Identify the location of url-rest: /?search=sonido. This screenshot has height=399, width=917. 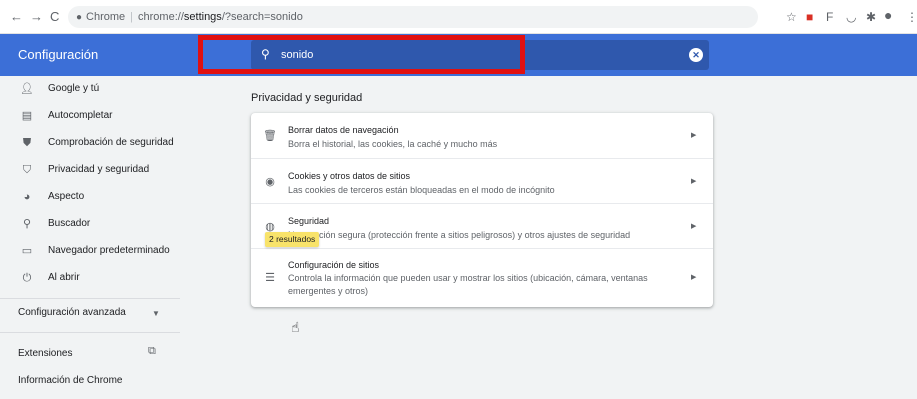
(262, 17).